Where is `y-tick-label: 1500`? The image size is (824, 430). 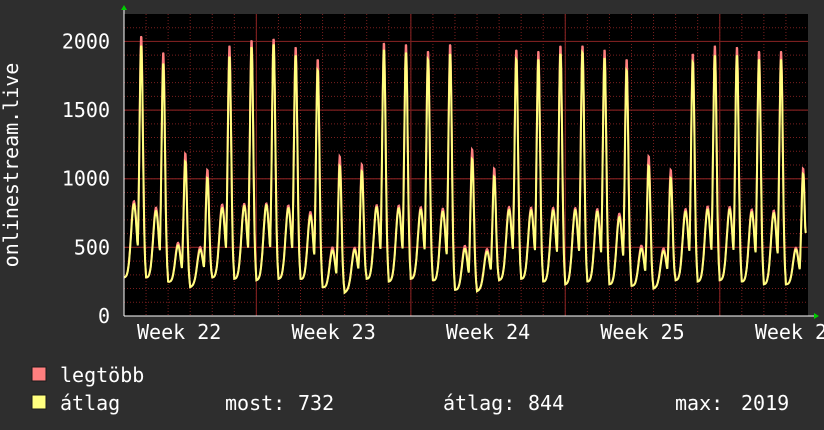 y-tick-label: 1500 is located at coordinates (86, 110).